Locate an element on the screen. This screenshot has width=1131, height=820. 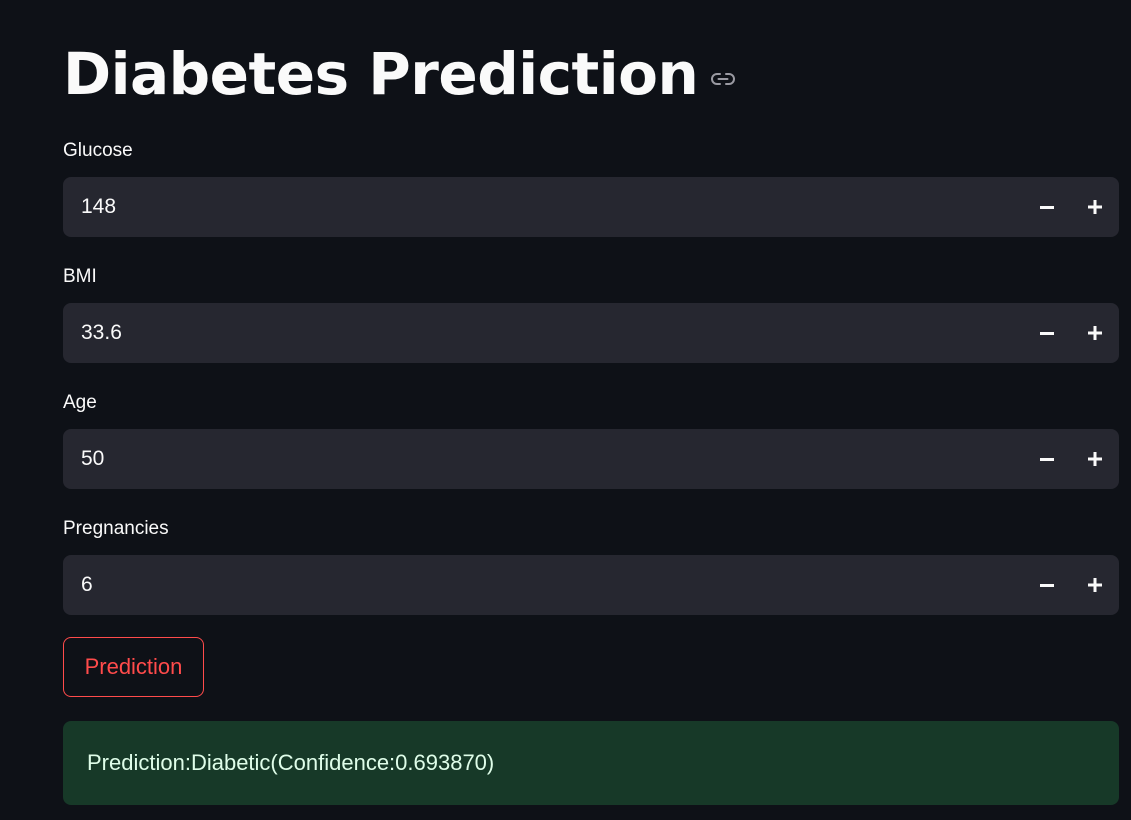
glucose-label: Glucose is located at coordinates (98, 150).